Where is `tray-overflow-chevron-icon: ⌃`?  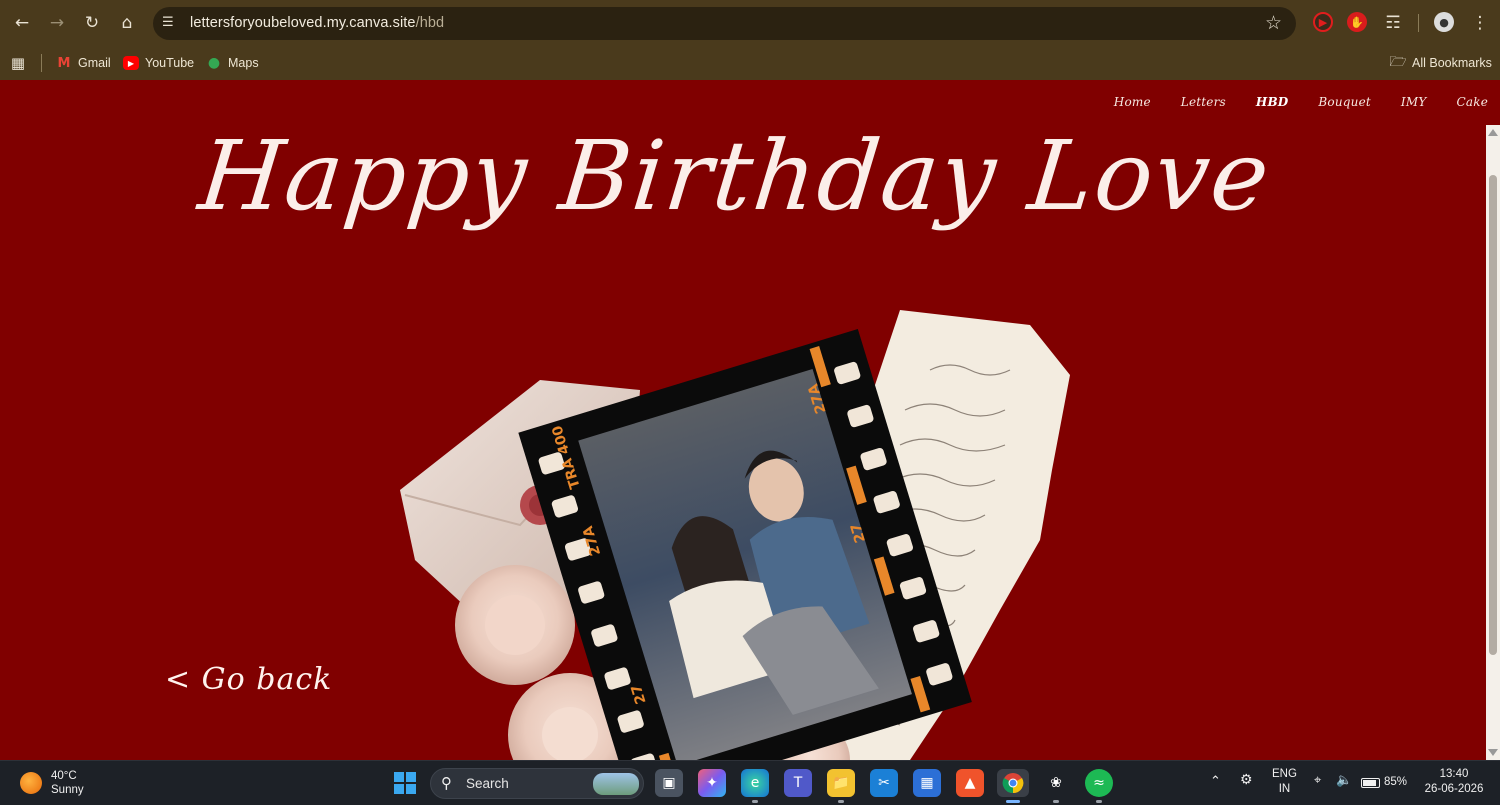 tray-overflow-chevron-icon: ⌃ is located at coordinates (1215, 780).